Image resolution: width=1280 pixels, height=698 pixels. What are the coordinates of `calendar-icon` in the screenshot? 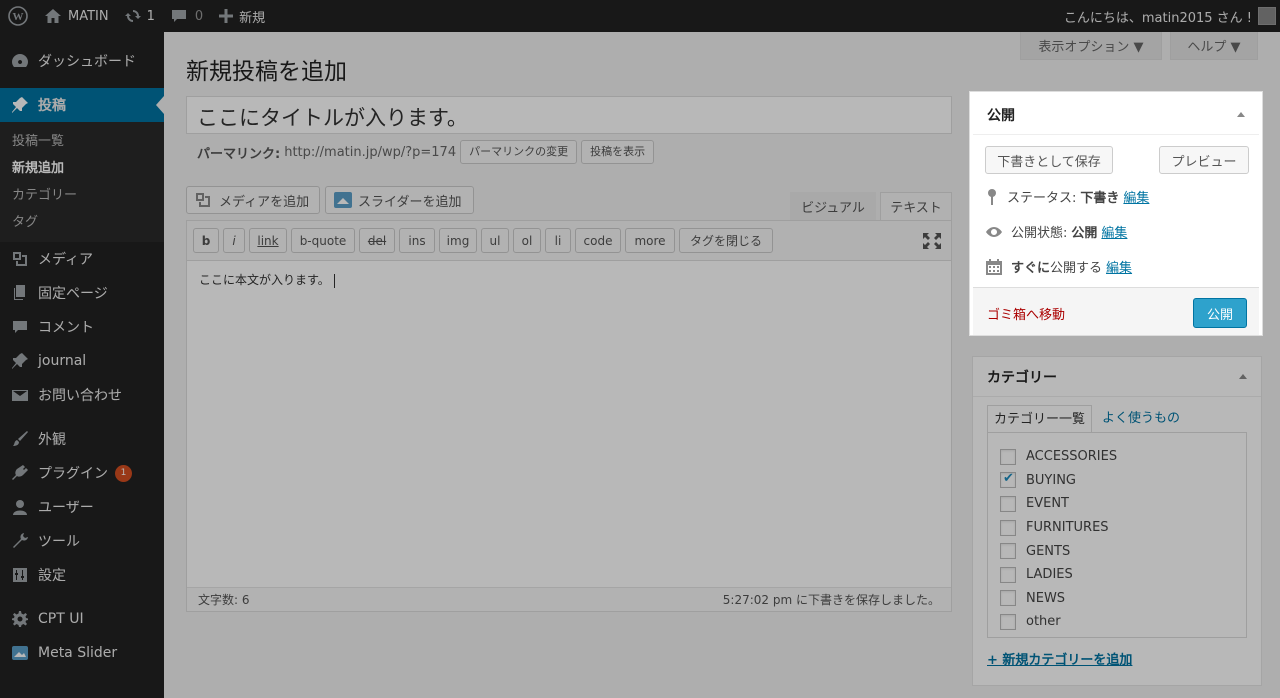 It's located at (994, 266).